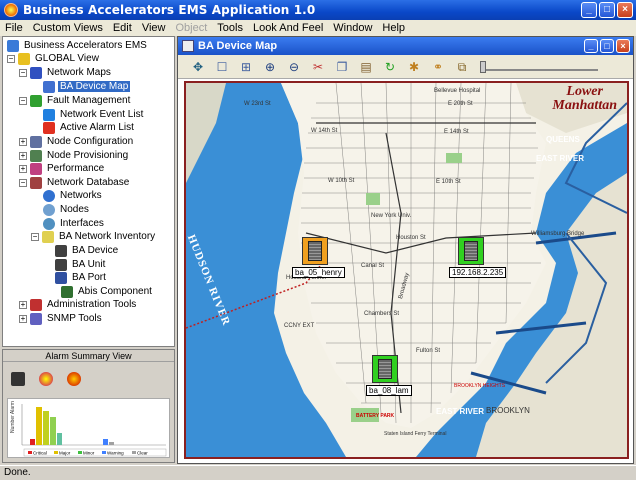  Describe the element at coordinates (81, 264) in the screenshot. I see `tree-item-ba-unit: BA Unit` at that location.